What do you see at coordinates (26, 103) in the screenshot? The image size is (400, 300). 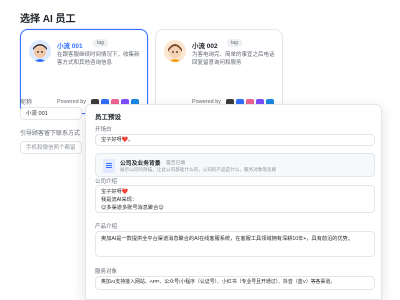 I see `nickname-label: 昵称` at bounding box center [26, 103].